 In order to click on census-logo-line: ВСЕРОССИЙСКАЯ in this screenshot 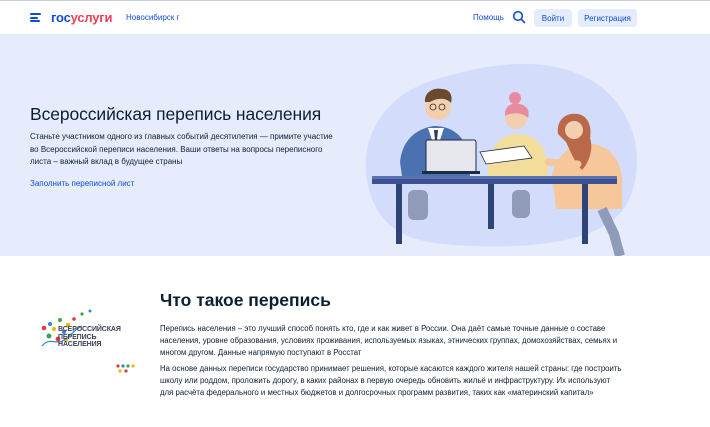, I will do `click(89, 329)`.